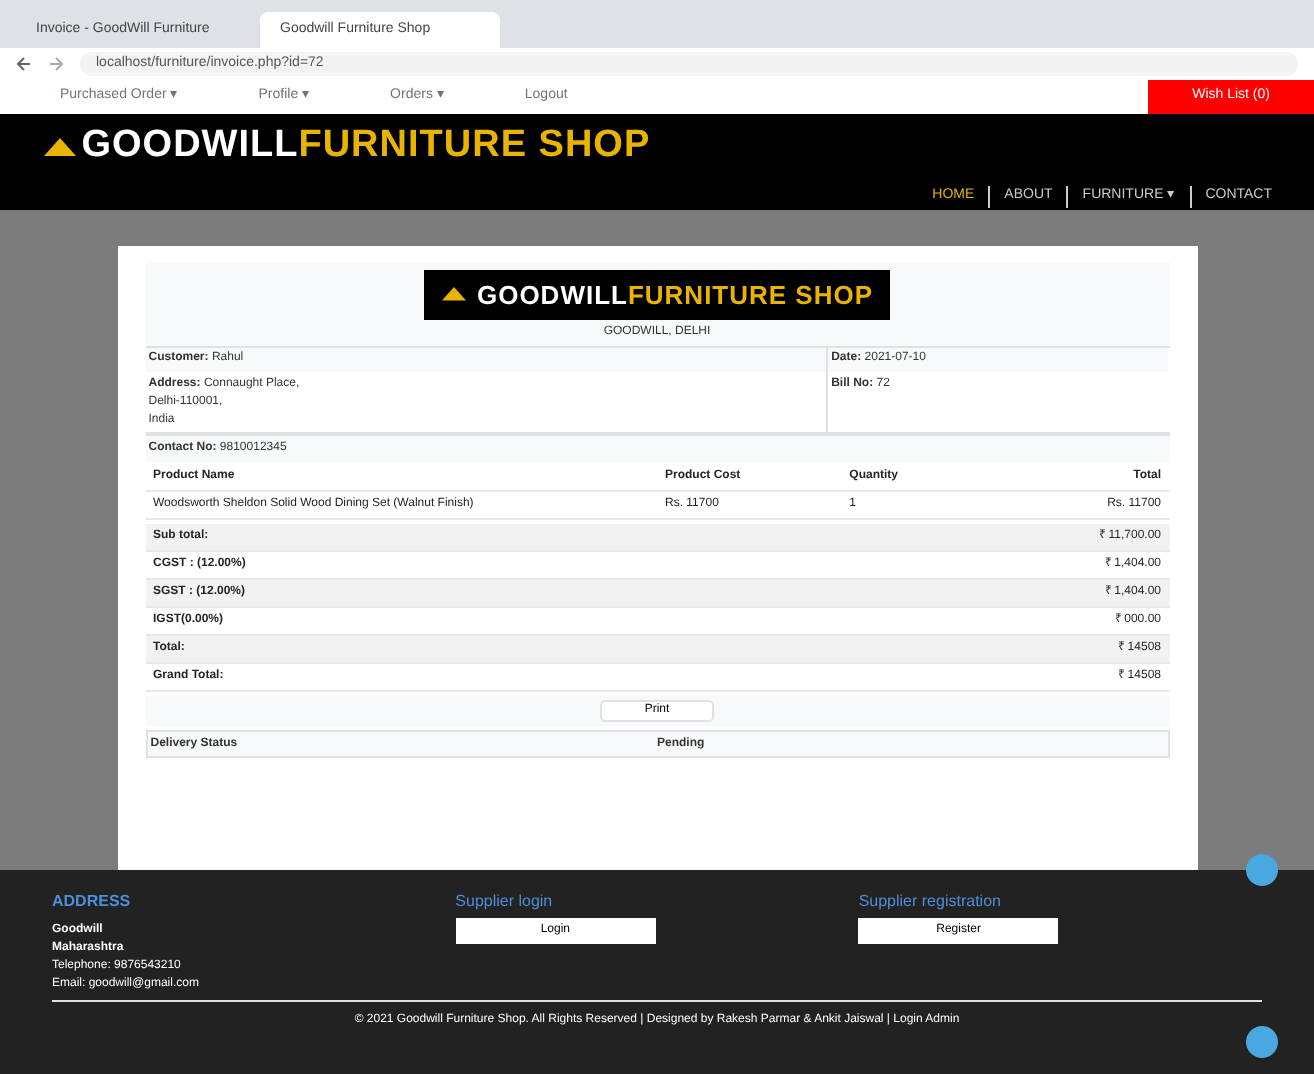 This screenshot has width=1314, height=1074. Describe the element at coordinates (24, 64) in the screenshot. I see `back-icon` at that location.